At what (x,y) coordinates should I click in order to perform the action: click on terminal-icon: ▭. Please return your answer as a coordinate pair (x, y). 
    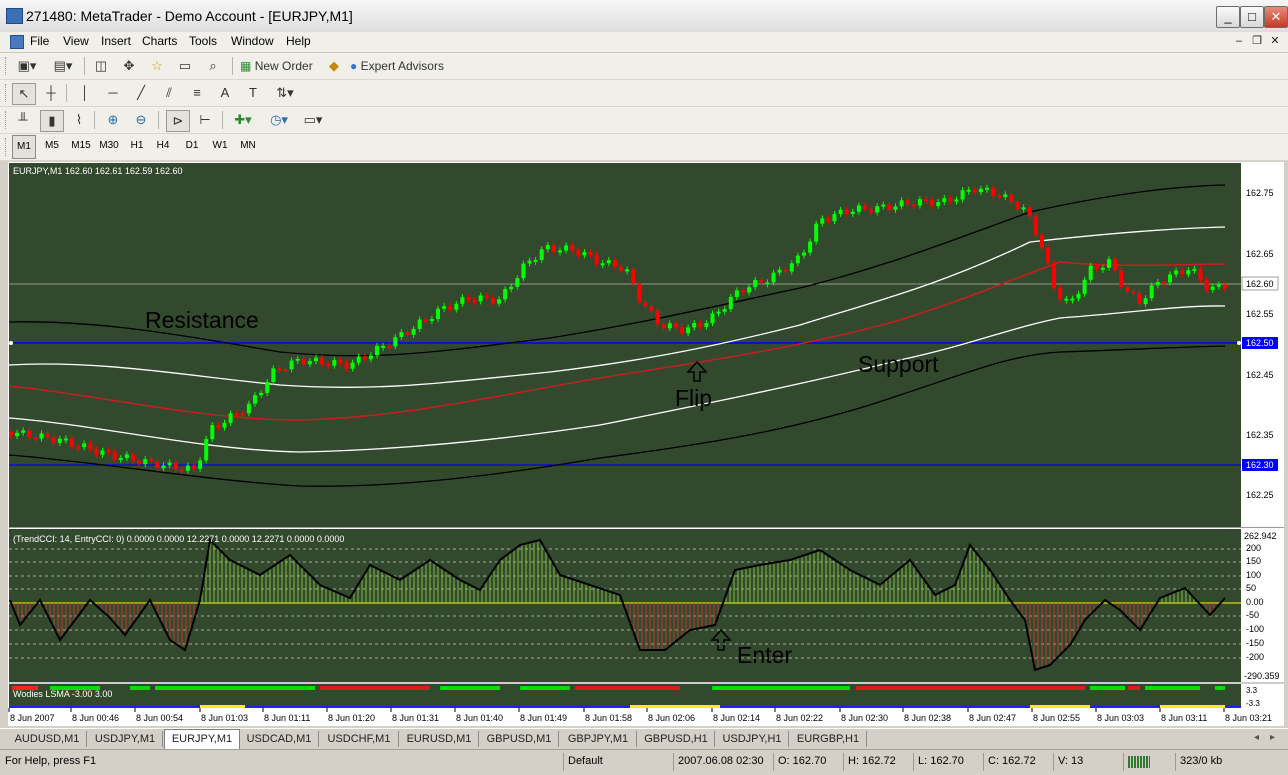
    Looking at the image, I should click on (185, 66).